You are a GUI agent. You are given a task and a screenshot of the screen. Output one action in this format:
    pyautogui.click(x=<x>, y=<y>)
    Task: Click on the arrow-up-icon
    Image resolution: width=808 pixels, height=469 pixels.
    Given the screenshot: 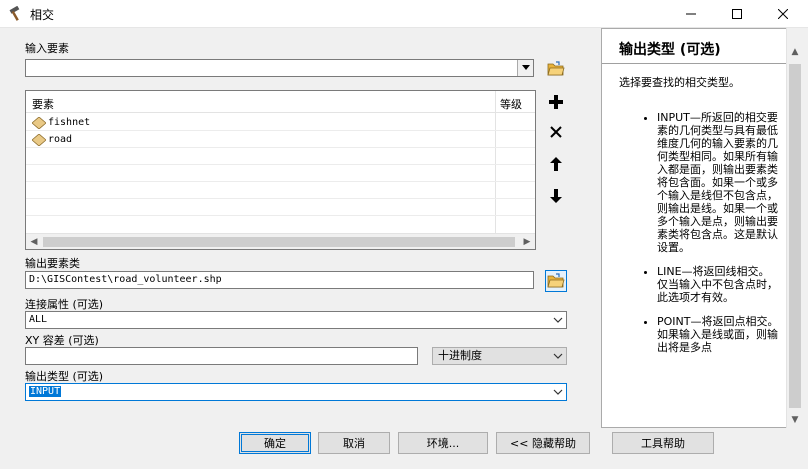 What is the action you would take?
    pyautogui.click(x=556, y=164)
    